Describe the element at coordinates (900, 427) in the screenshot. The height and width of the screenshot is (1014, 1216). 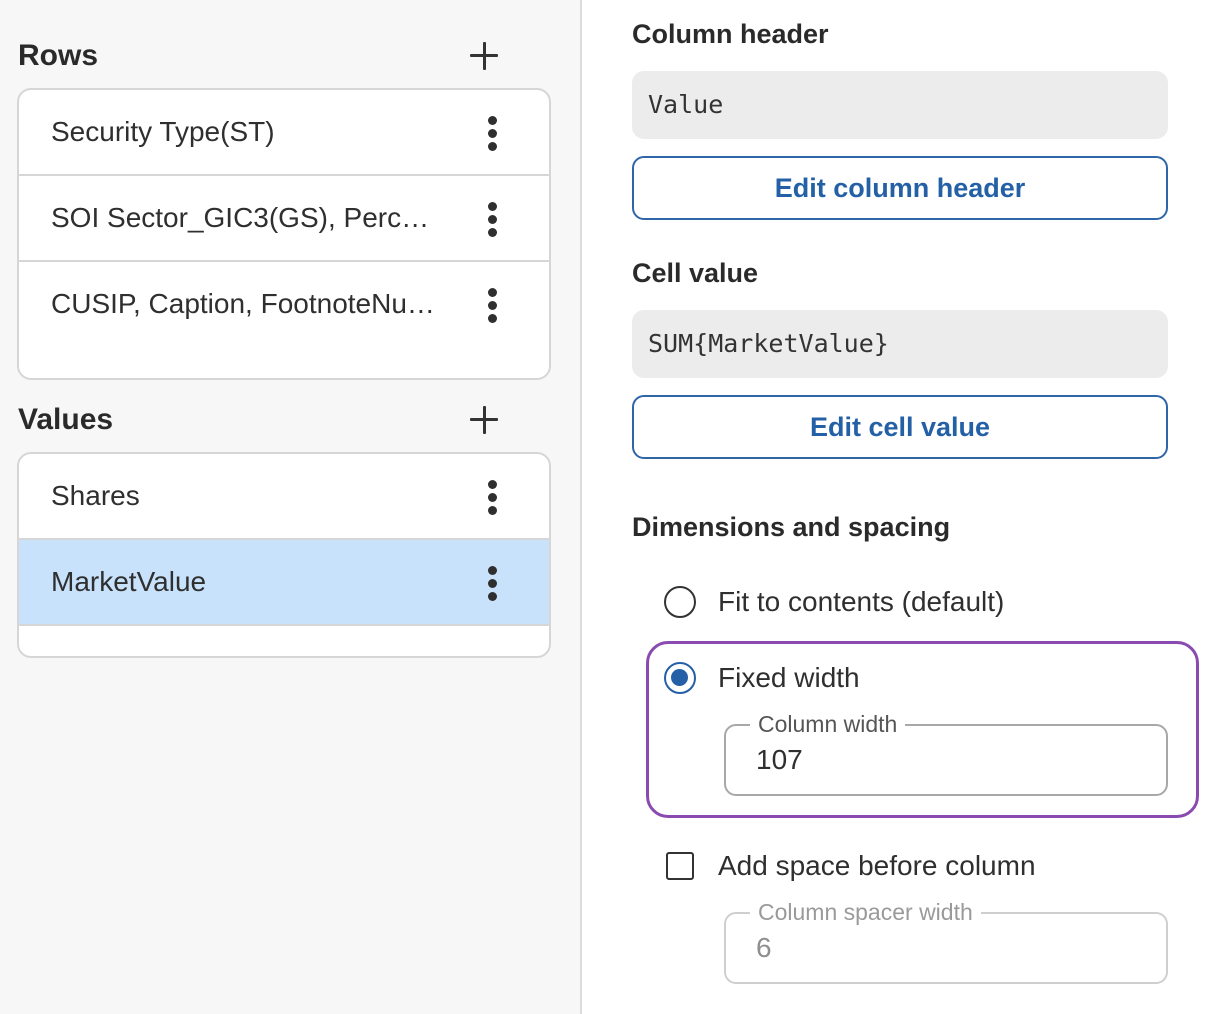
I see `edit-cell-value-button: Edit cell value` at that location.